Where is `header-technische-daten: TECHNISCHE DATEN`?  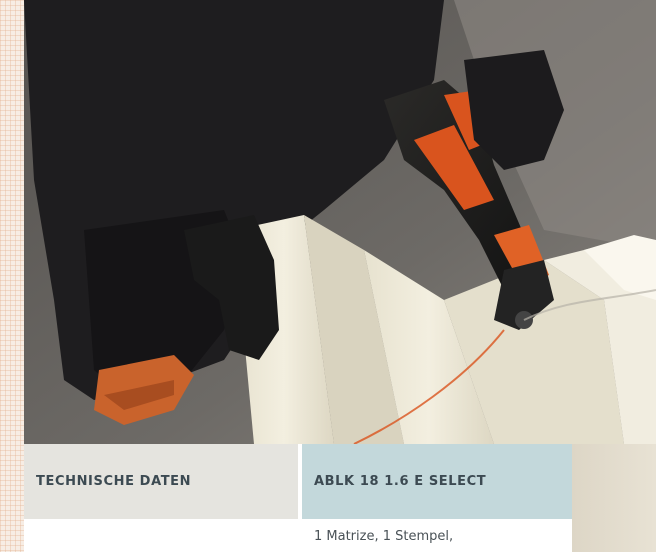
header-technische-daten: TECHNISCHE DATEN is located at coordinates (163, 482).